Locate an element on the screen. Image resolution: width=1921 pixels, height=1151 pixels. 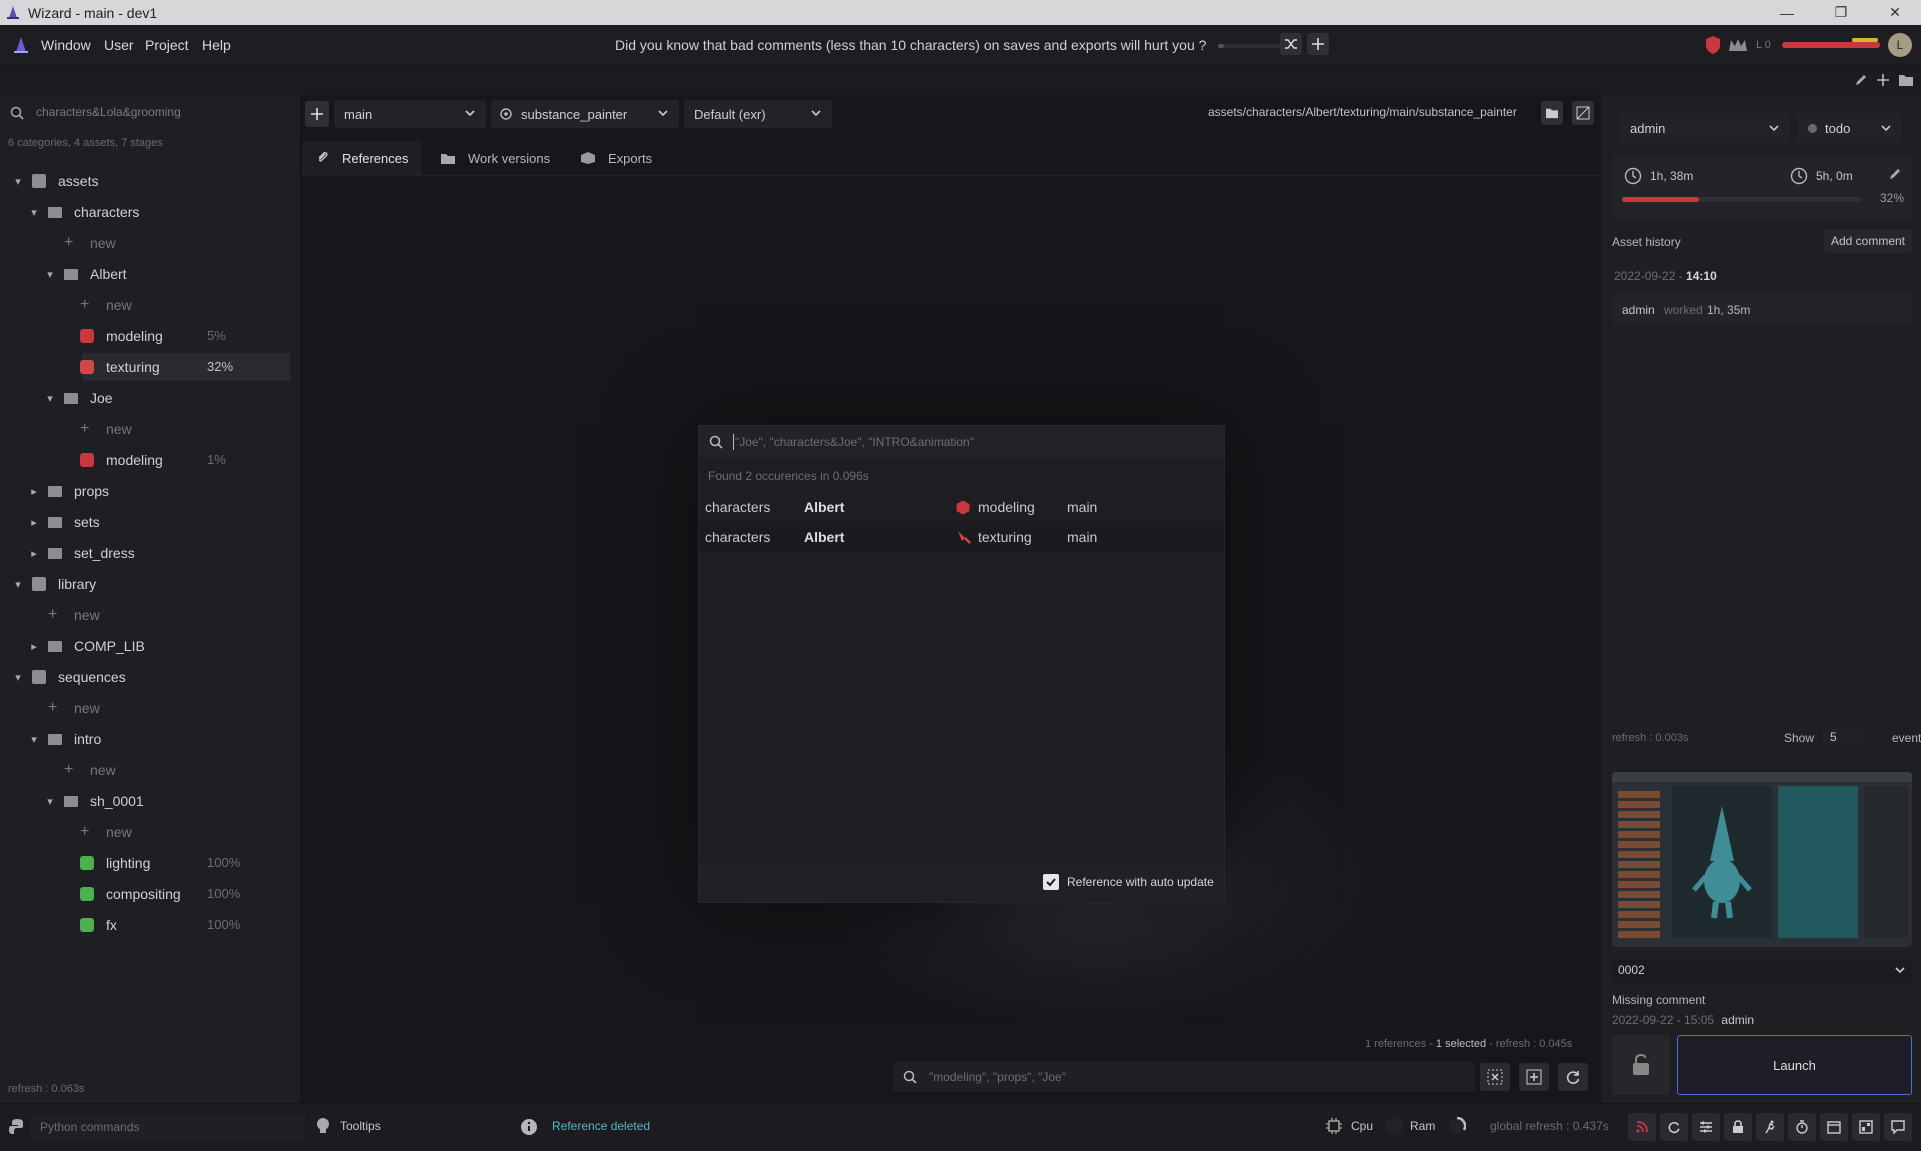
folder-icon is located at coordinates (1906, 80).